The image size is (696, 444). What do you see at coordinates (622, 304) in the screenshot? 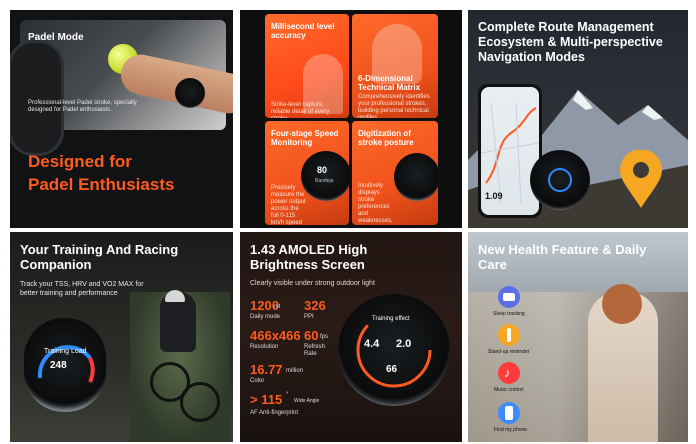
I see `hair-graphic` at bounding box center [622, 304].